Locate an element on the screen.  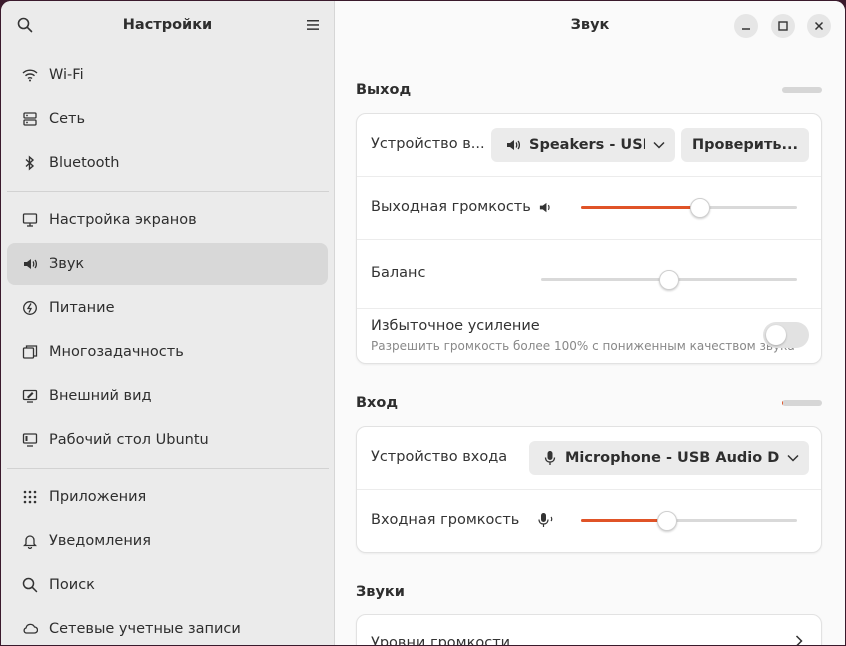
output-heading: Выход is located at coordinates (384, 90).